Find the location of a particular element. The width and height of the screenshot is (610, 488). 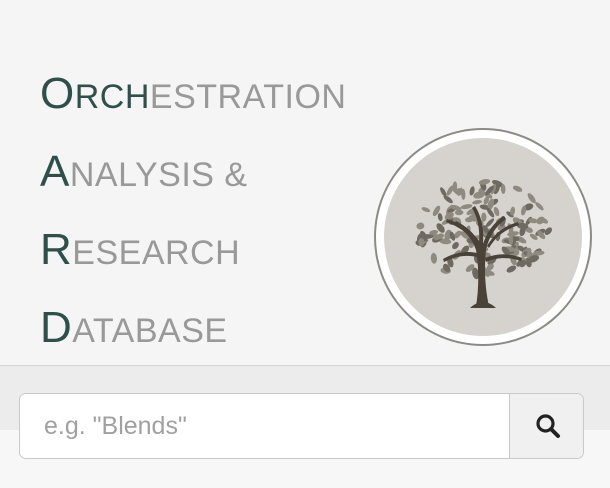

title-rest: ESTRATION is located at coordinates (248, 97).